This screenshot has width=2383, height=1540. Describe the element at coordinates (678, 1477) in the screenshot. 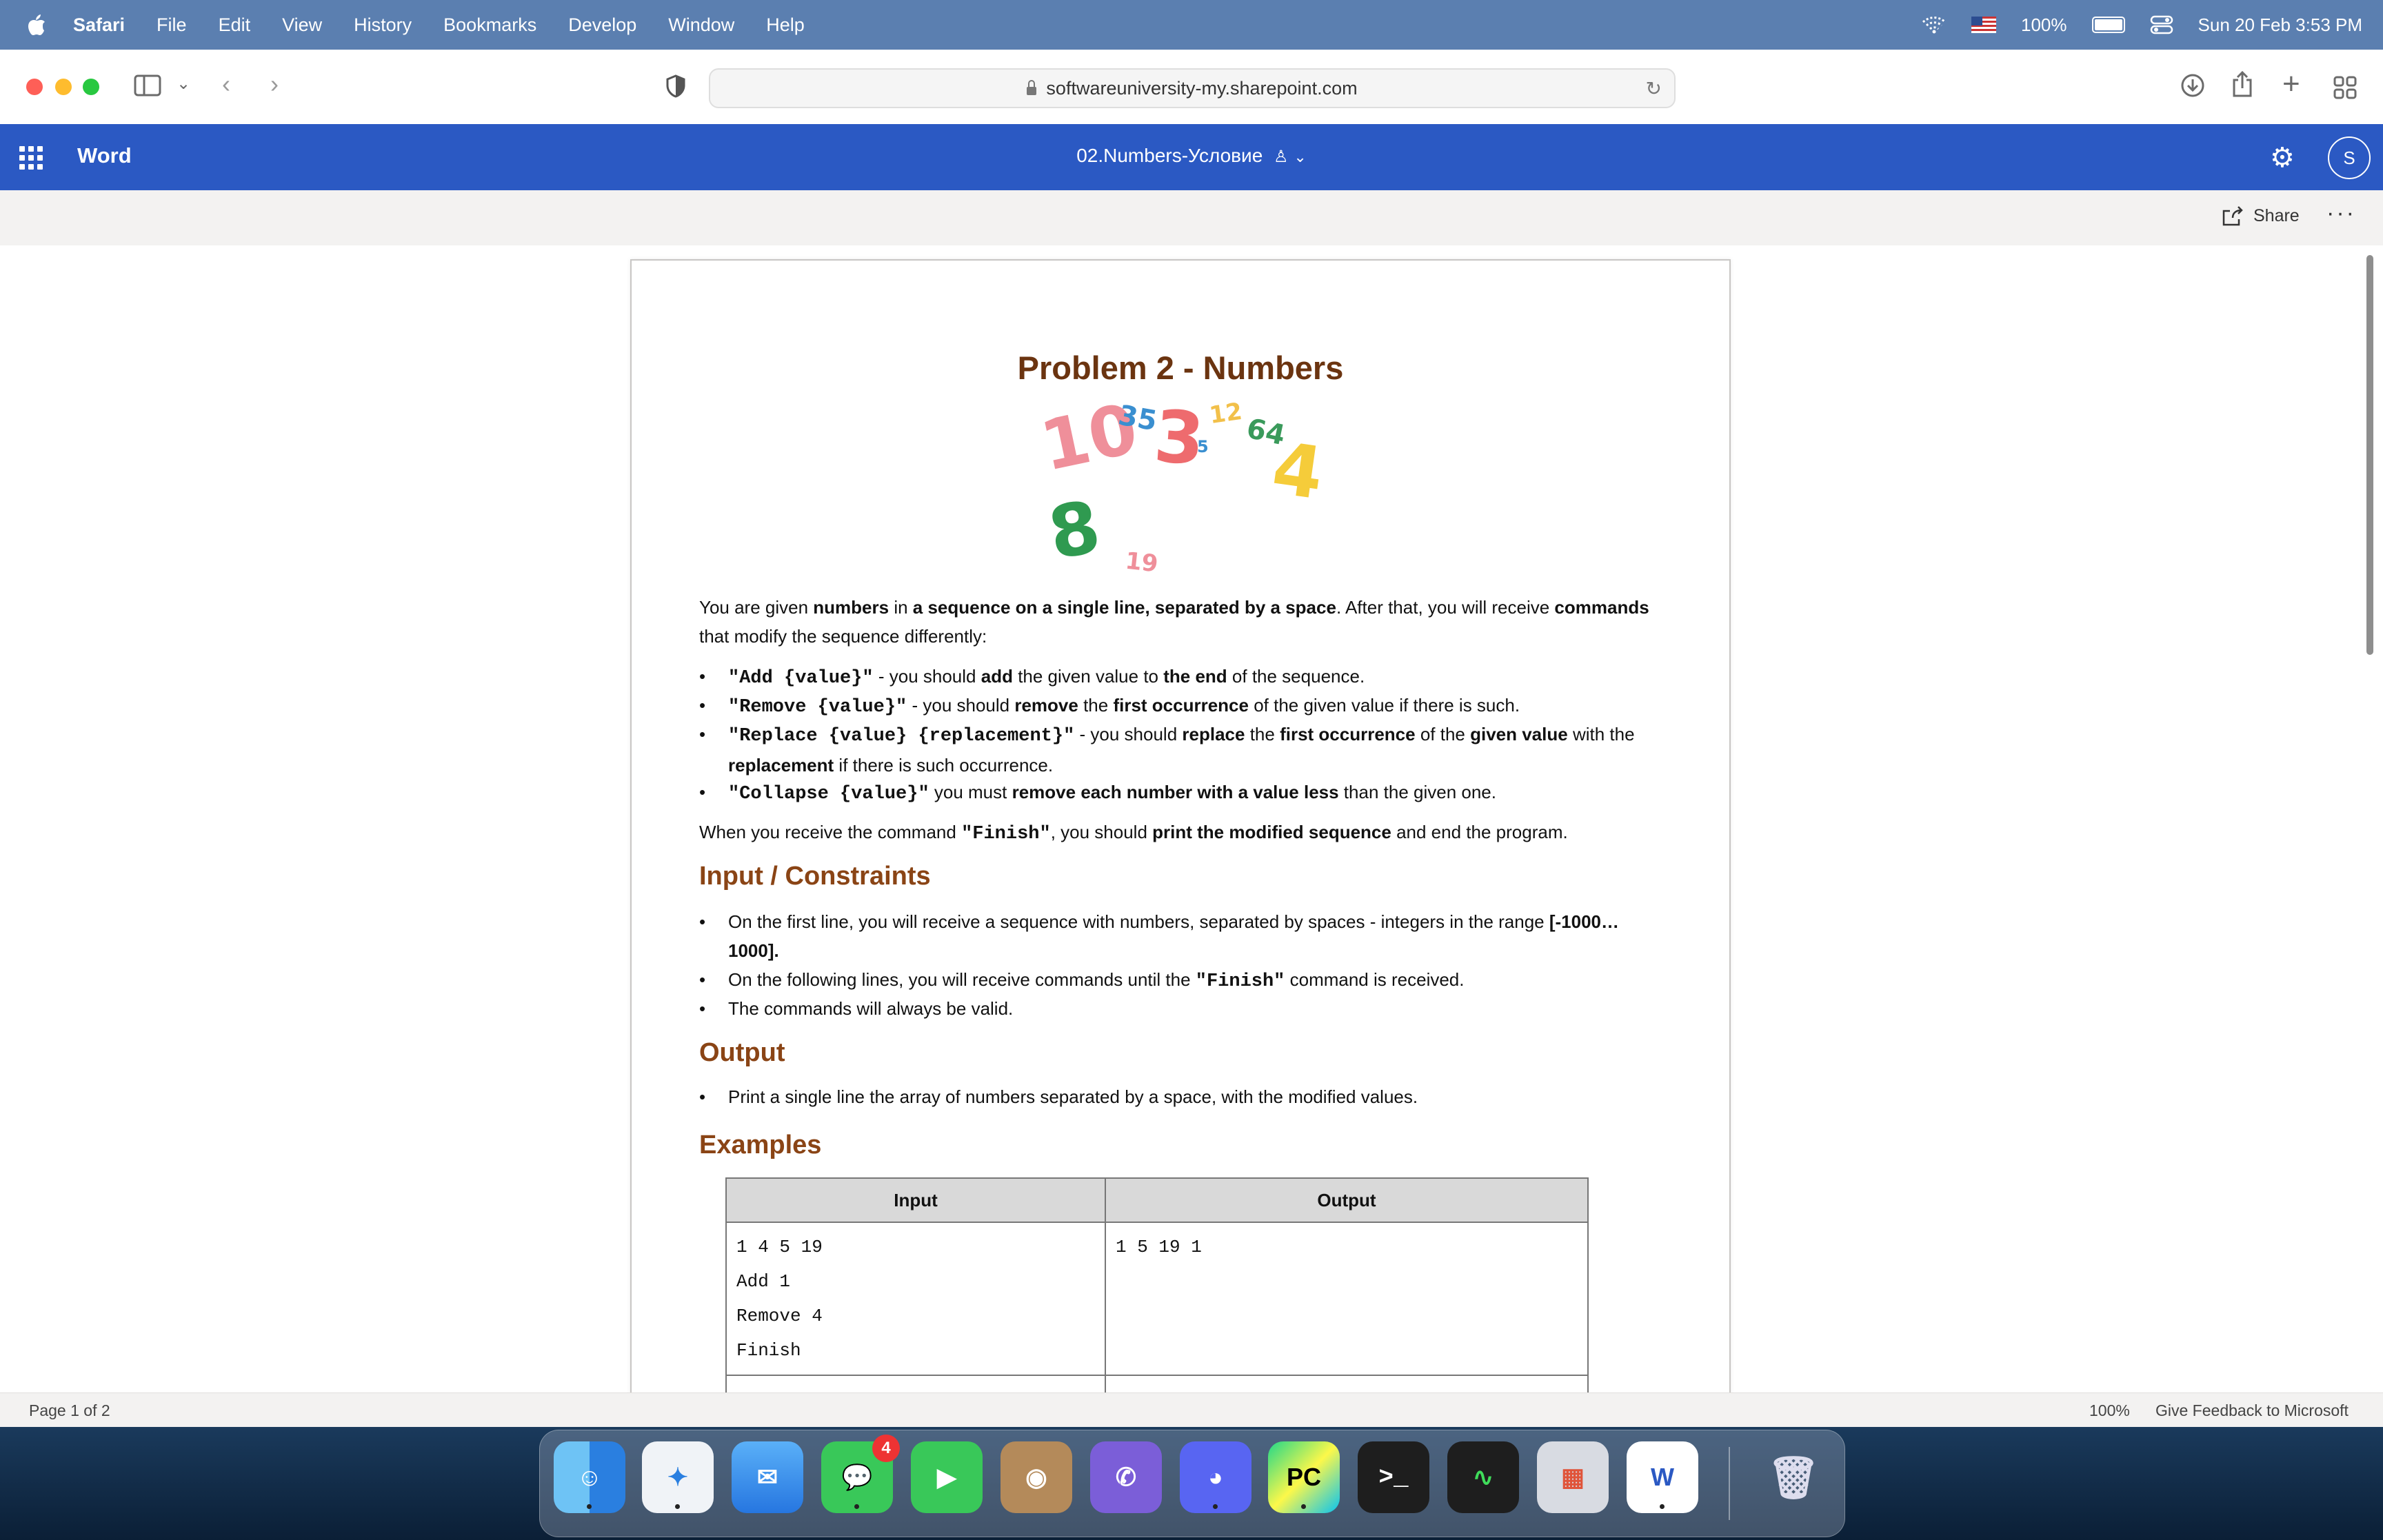

I see `safari-icon: ✦` at that location.